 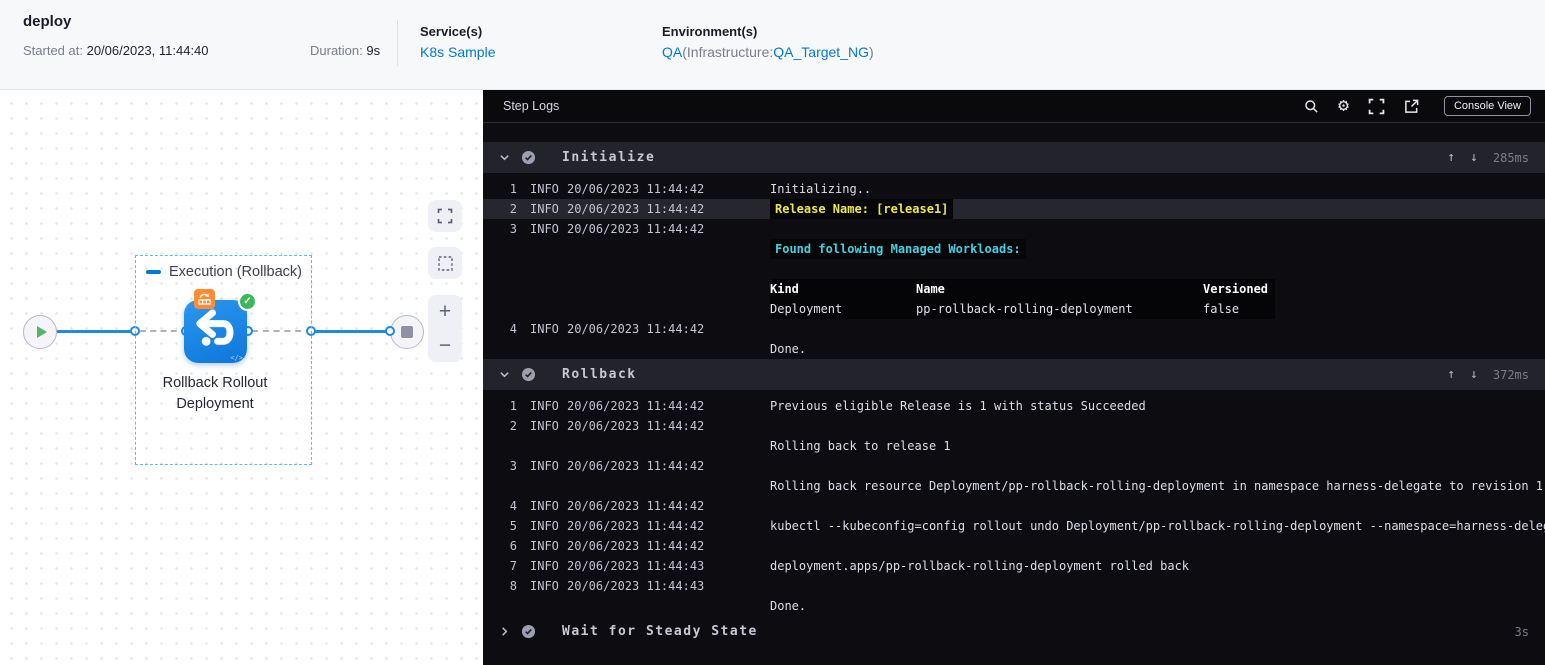 I want to click on canvas-marquee-select-button, so click(x=445, y=263).